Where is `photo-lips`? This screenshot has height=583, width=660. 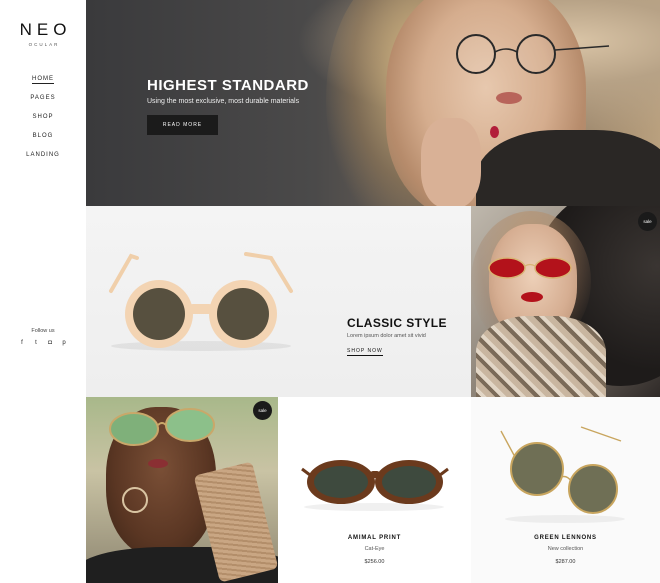 photo-lips is located at coordinates (158, 463).